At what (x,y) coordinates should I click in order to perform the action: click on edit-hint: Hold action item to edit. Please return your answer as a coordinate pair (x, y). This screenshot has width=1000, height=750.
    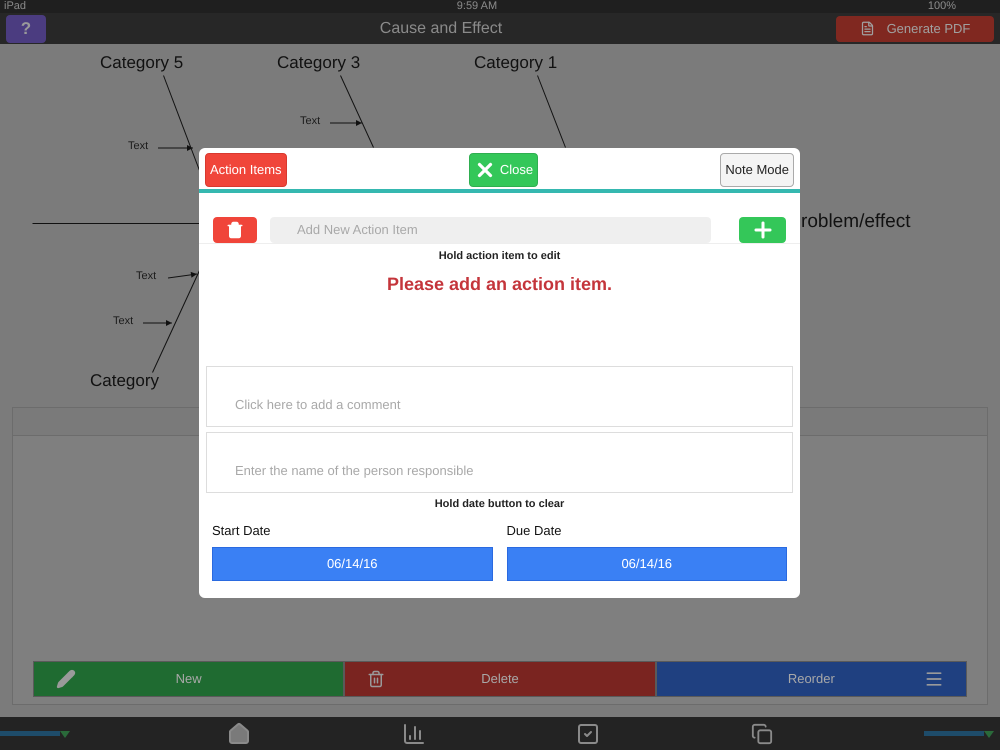
    Looking at the image, I should click on (500, 256).